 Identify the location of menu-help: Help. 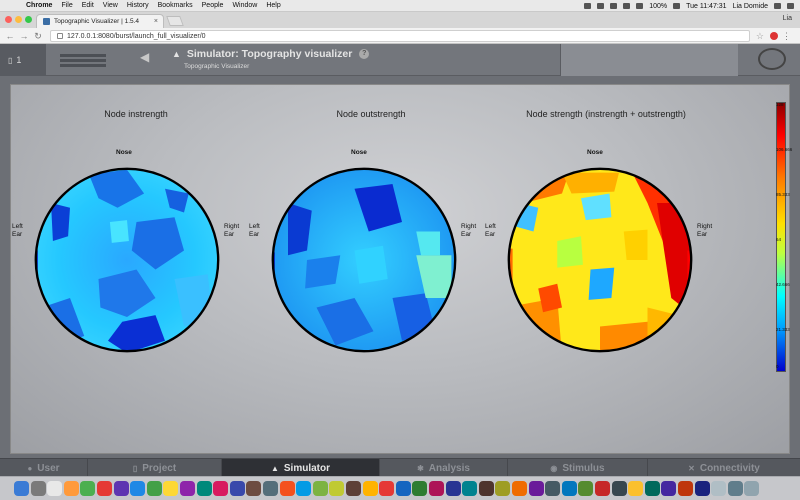
(273, 5).